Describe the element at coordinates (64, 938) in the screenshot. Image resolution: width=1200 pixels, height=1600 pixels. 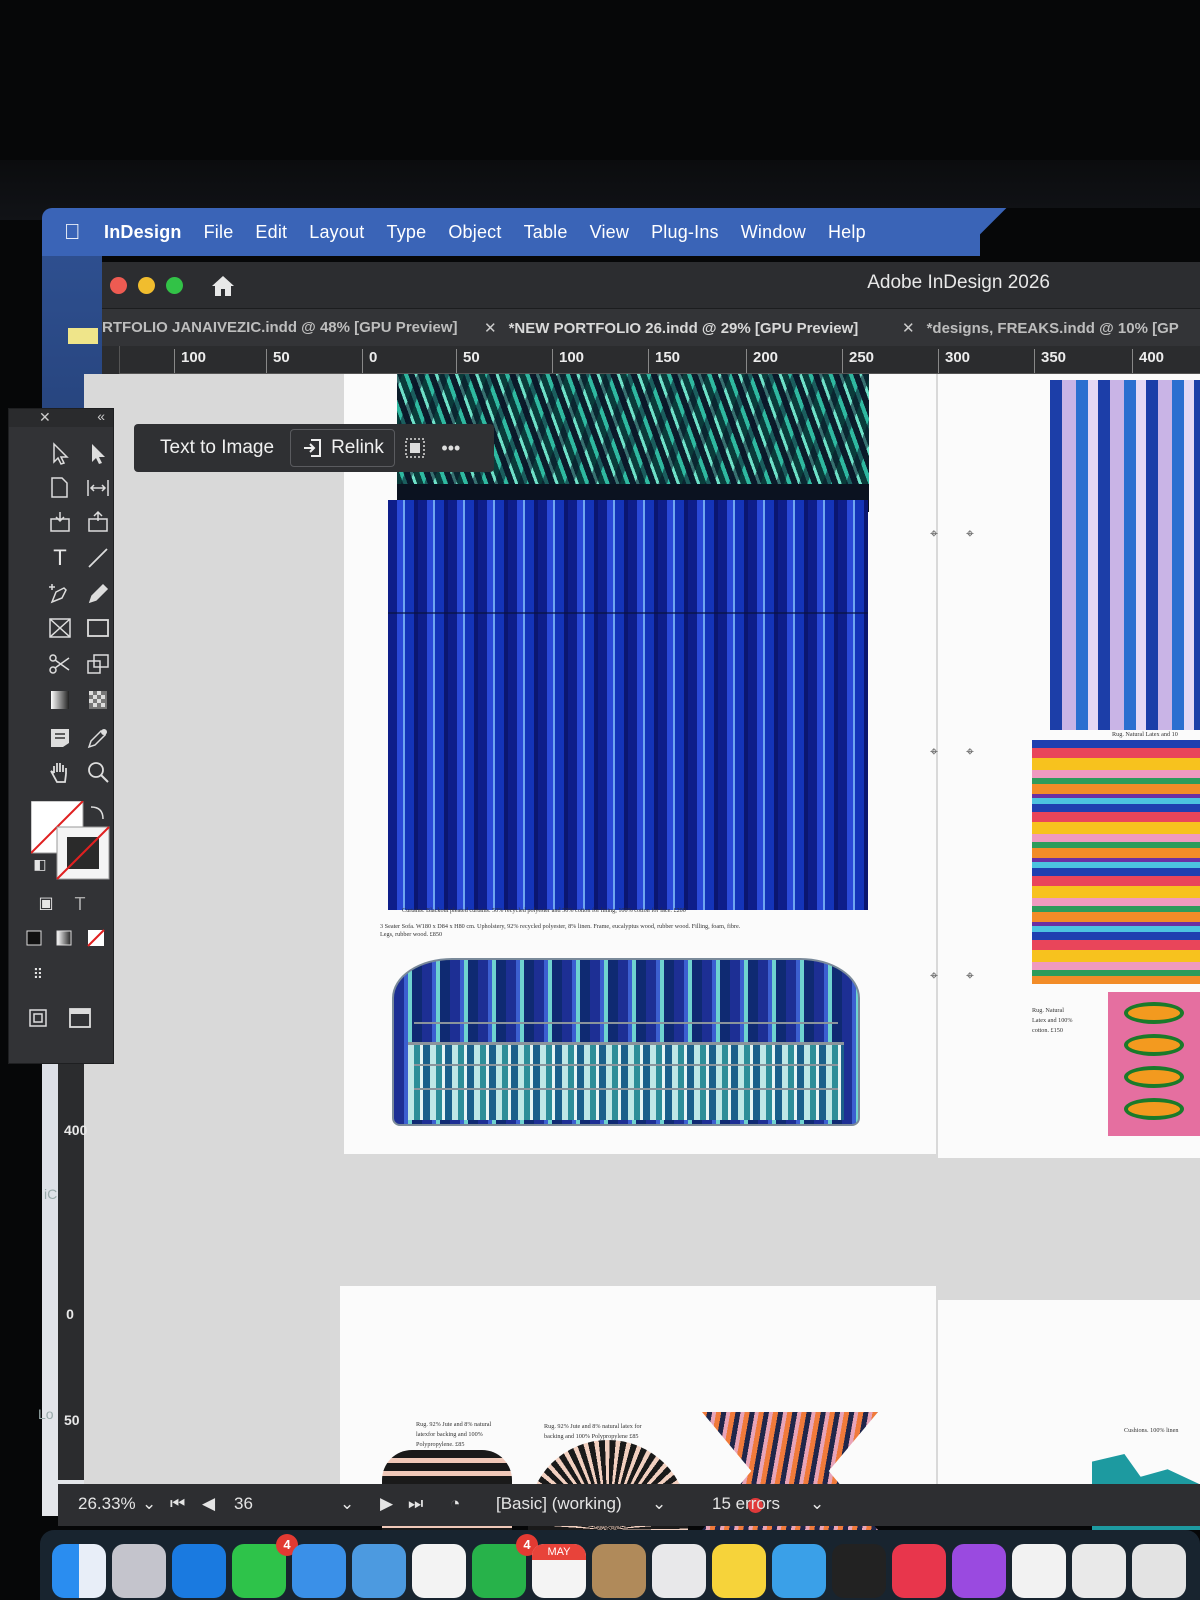
I see `apply-gradient-icon` at that location.